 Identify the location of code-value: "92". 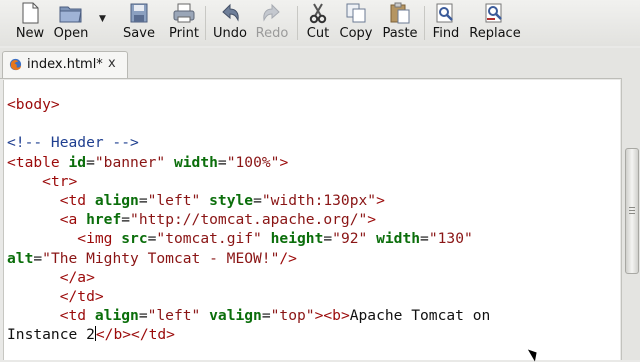
(350, 239).